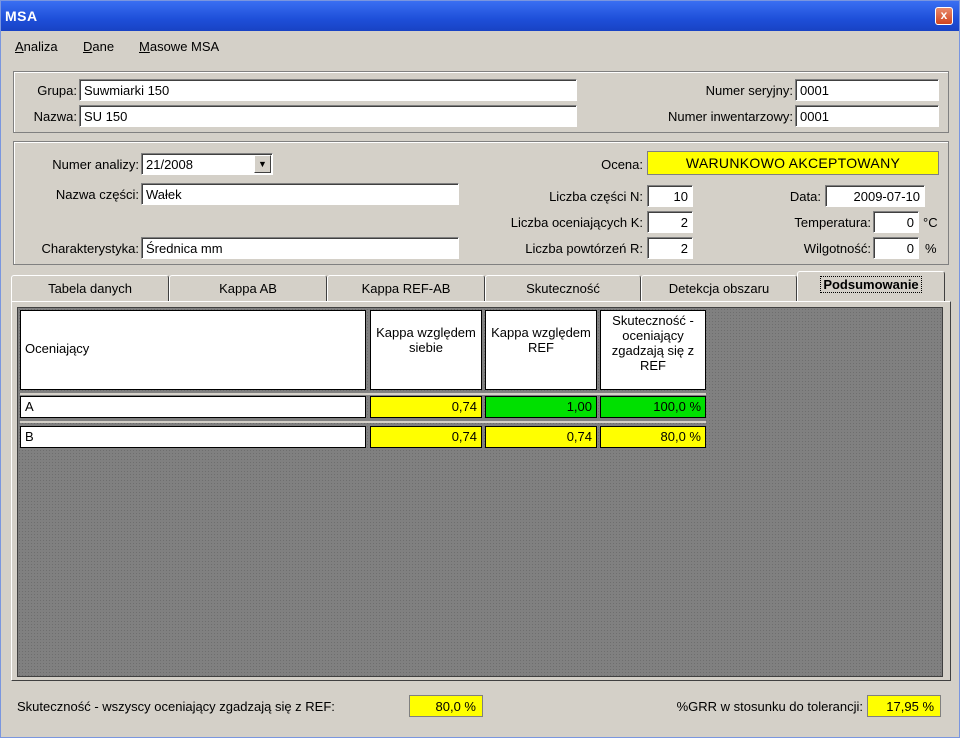  What do you see at coordinates (749, 90) in the screenshot?
I see `serial-label: Numer seryjny:` at bounding box center [749, 90].